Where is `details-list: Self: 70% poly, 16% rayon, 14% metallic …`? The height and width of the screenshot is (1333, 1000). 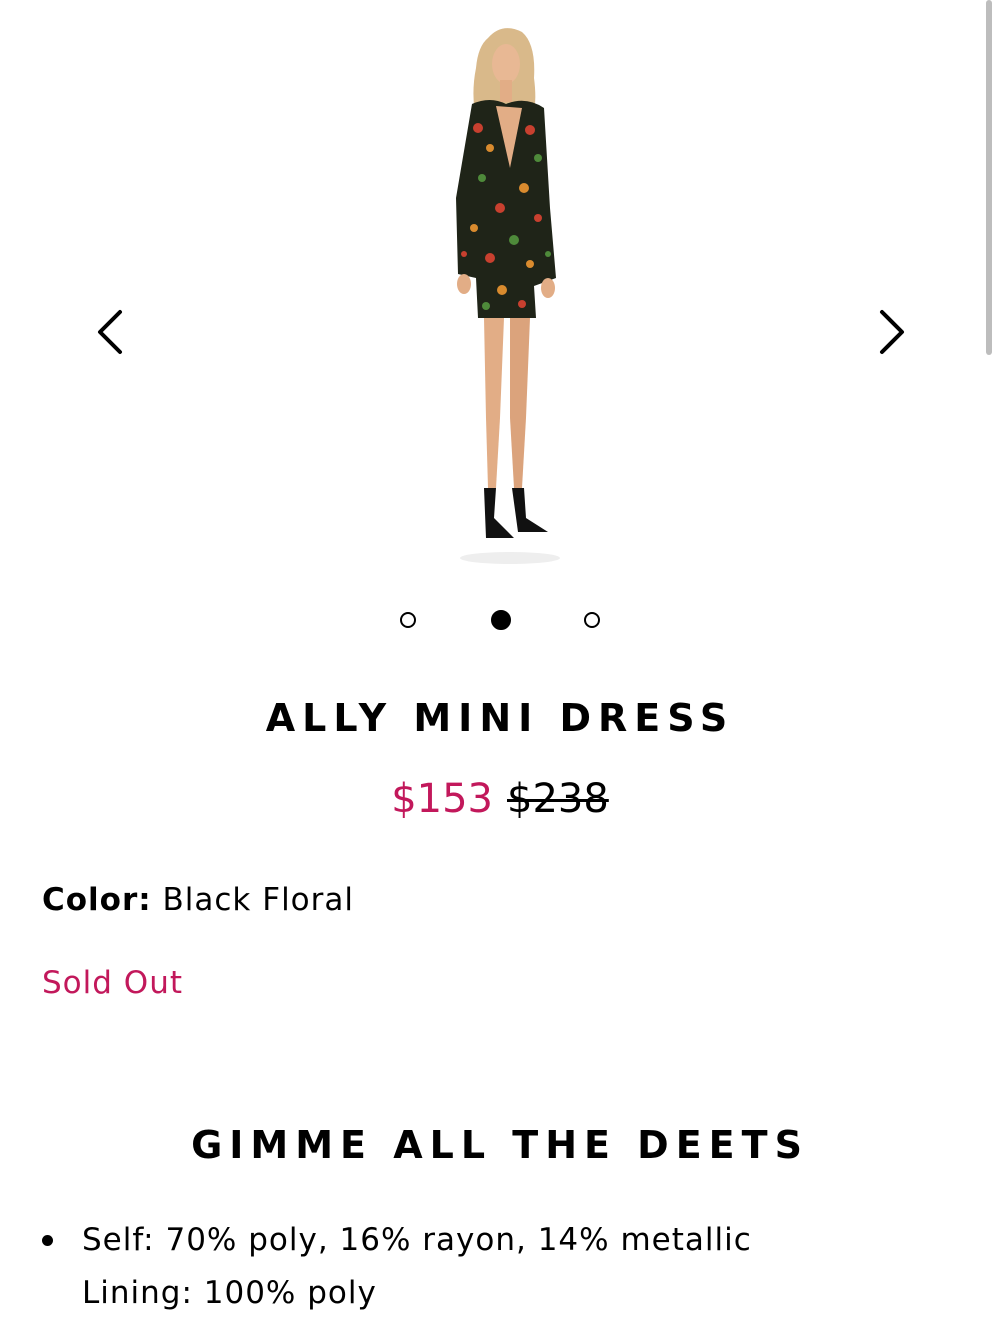
details-list: Self: 70% poly, 16% rayon, 14% metallic … is located at coordinates (502, 1267).